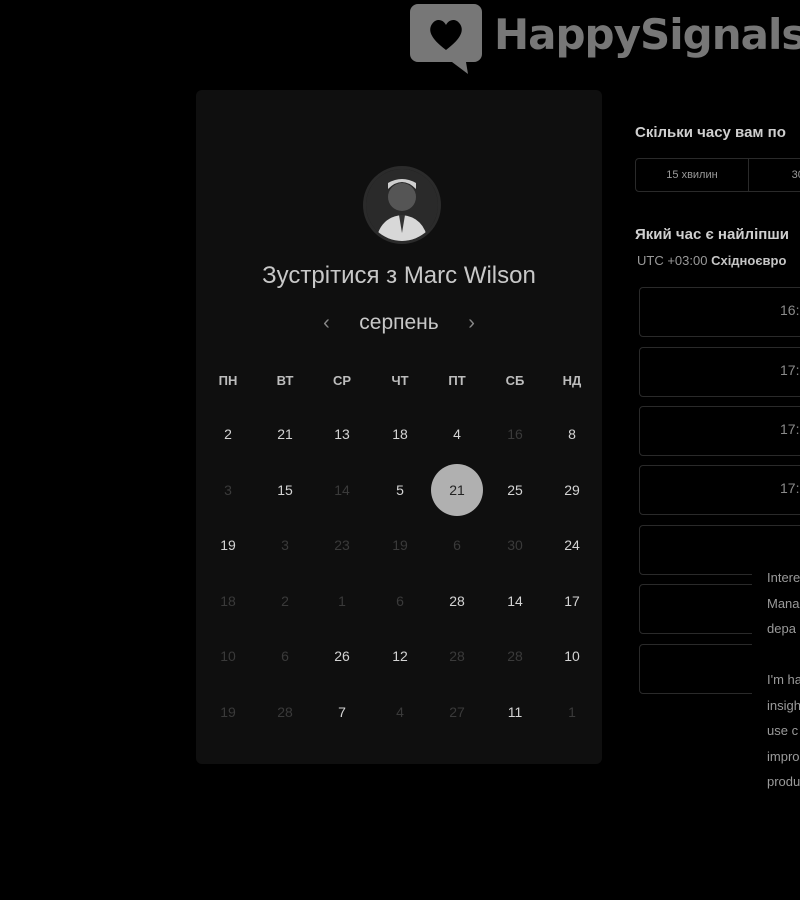  I want to click on heart-chat-icon, so click(446, 39).